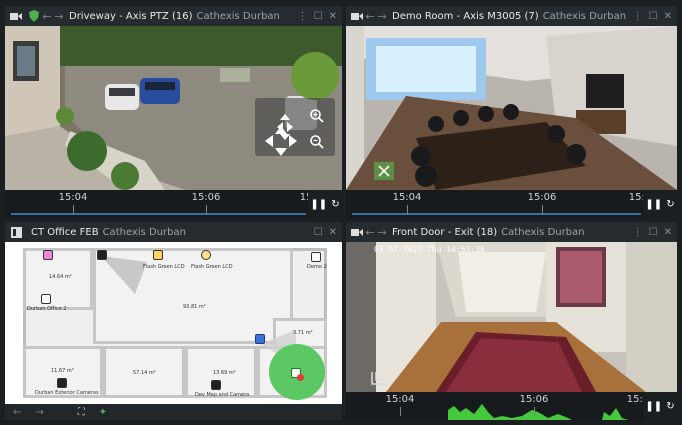 The width and height of the screenshot is (682, 425). Describe the element at coordinates (222, 395) in the screenshot. I see `map-camera-label: Dev Map and Camera` at that location.